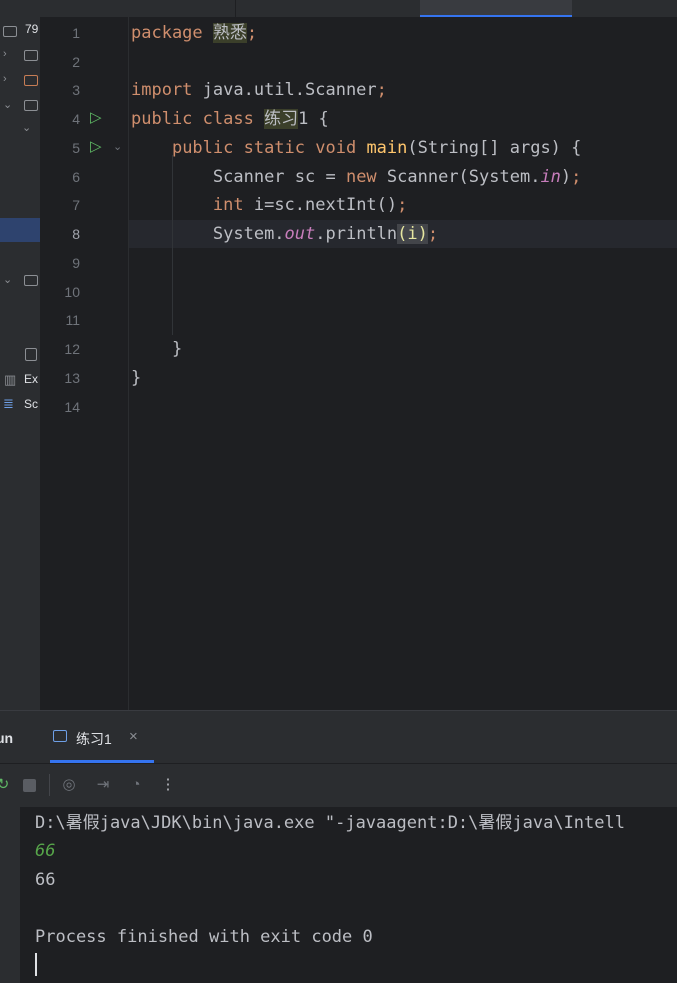 The image size is (677, 983). What do you see at coordinates (45, 851) in the screenshot?
I see `console-user-input: 66` at bounding box center [45, 851].